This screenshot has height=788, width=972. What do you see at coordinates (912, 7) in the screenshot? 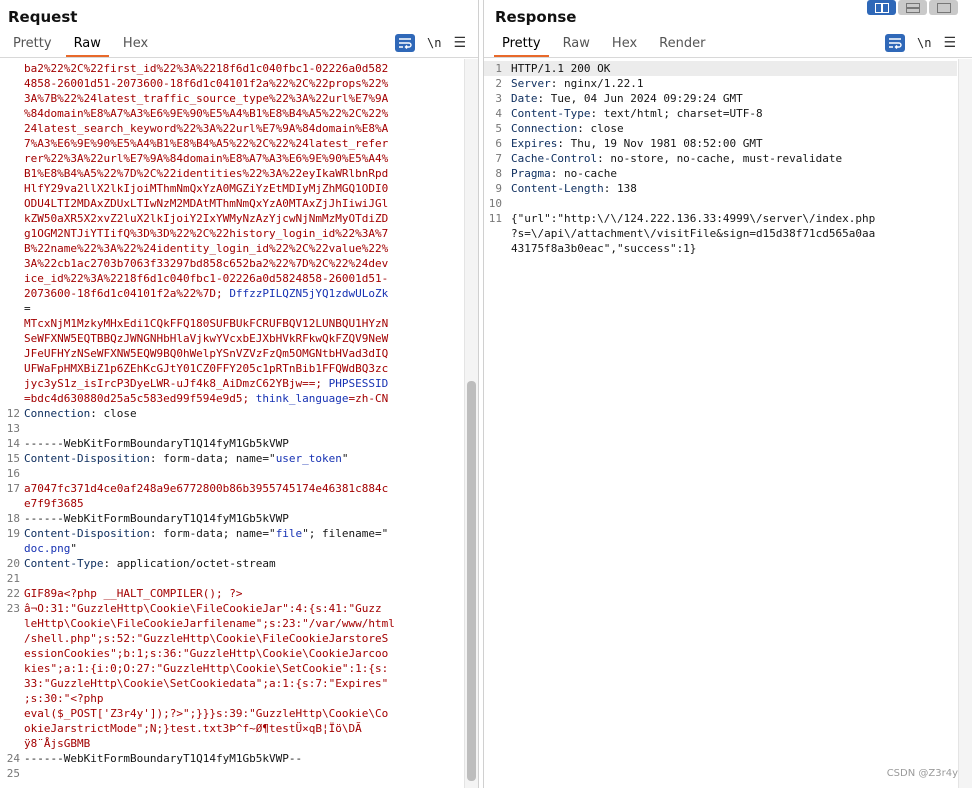
I see `layout-horizontal-button` at bounding box center [912, 7].